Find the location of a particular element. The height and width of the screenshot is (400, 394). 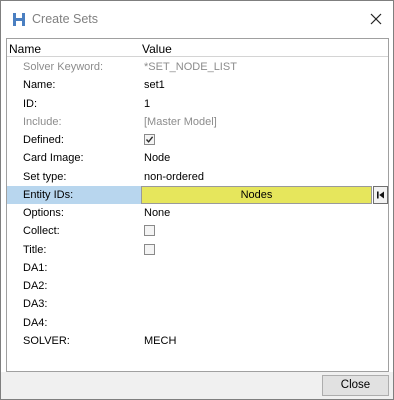

table-row: Options: None is located at coordinates (197, 213).